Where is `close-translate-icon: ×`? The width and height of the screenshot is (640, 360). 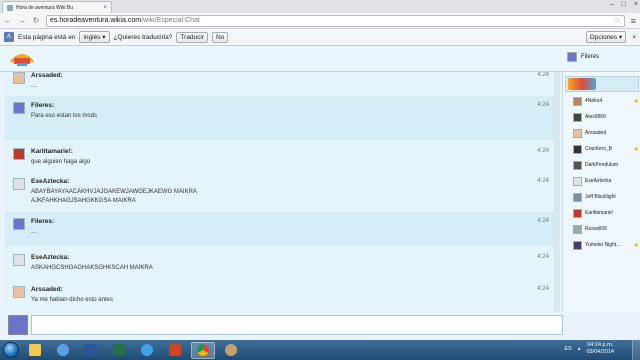 close-translate-icon: × is located at coordinates (634, 37).